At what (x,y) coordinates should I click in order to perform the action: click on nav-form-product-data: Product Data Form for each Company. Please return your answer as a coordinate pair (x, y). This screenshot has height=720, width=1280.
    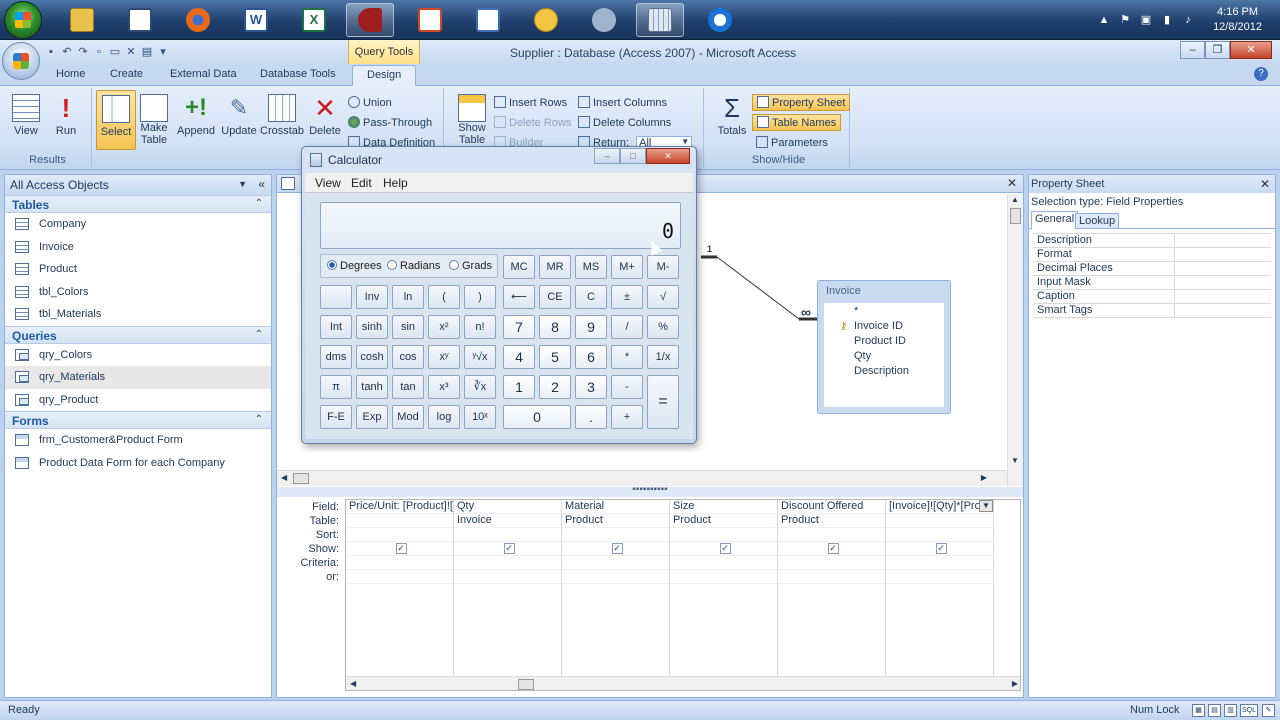
    Looking at the image, I should click on (138, 463).